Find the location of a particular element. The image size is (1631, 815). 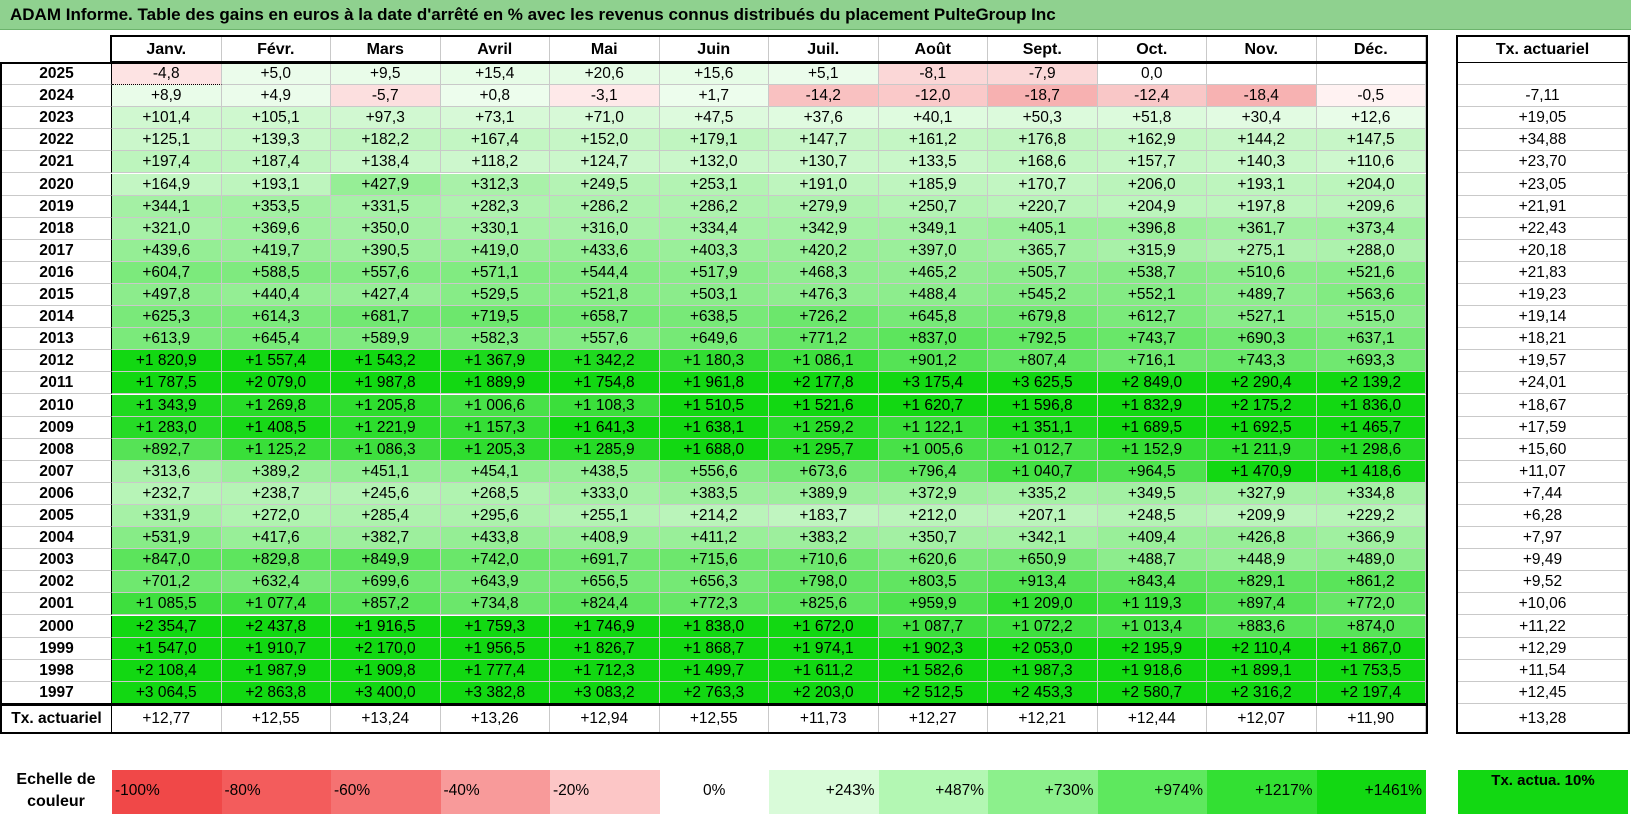

scale-step: +974% is located at coordinates (1152, 792).